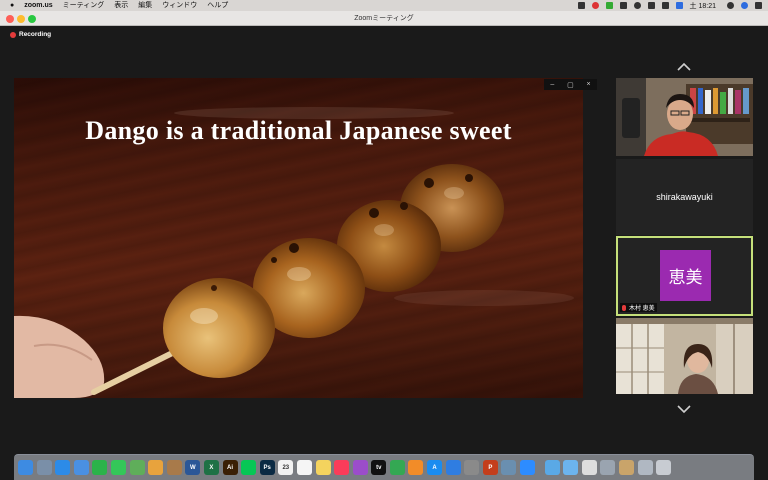  Describe the element at coordinates (12, 5) in the screenshot. I see `apple-icon: ●` at that location.